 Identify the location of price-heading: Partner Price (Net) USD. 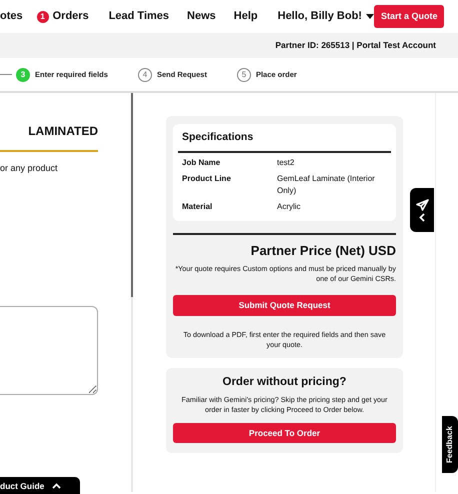
(323, 251).